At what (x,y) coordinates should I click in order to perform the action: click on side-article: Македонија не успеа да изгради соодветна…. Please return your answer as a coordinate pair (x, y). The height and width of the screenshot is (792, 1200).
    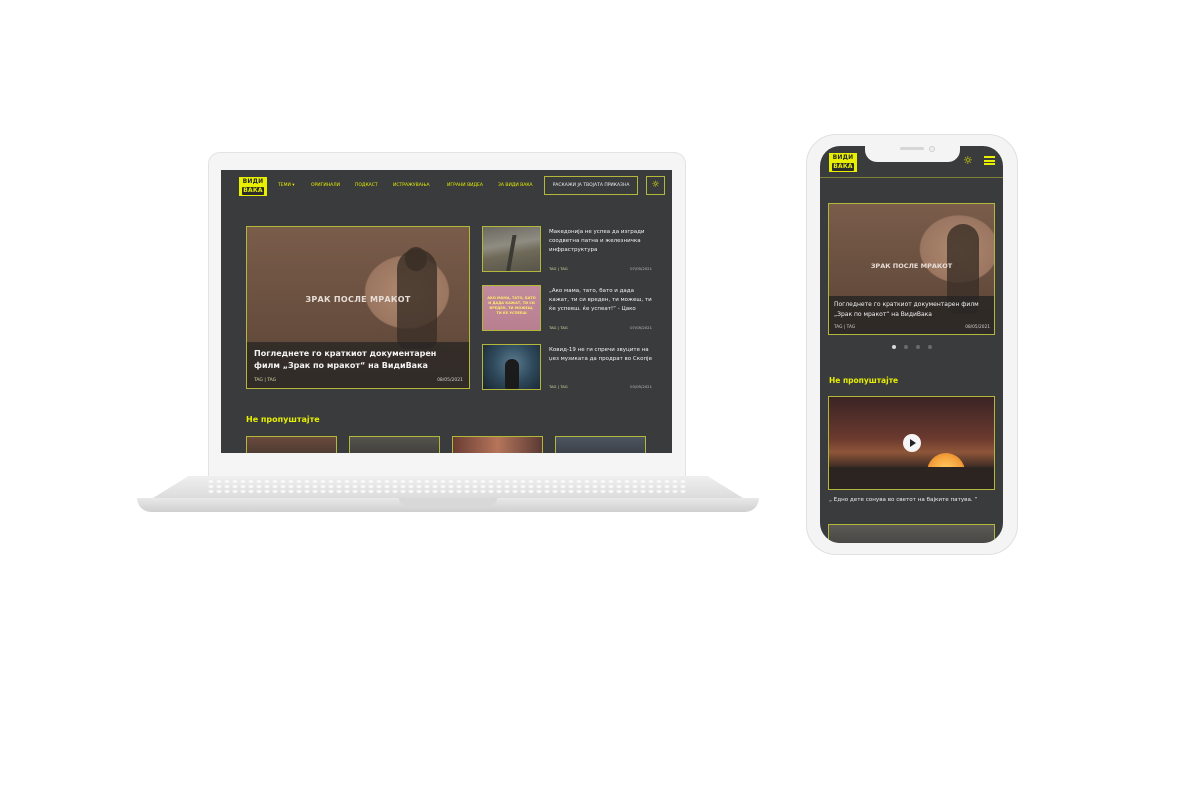
    Looking at the image, I should click on (567, 251).